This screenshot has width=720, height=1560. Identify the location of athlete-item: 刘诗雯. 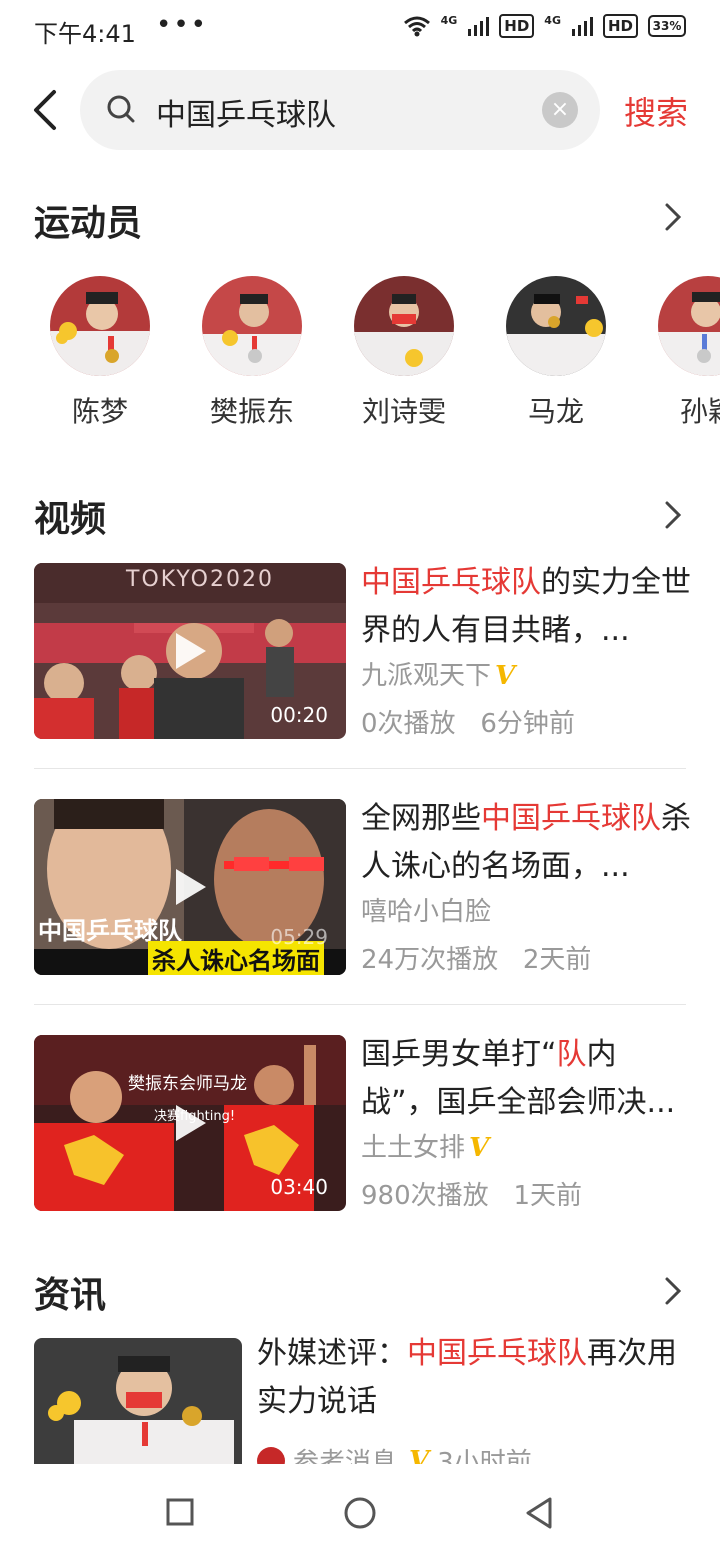
(404, 353).